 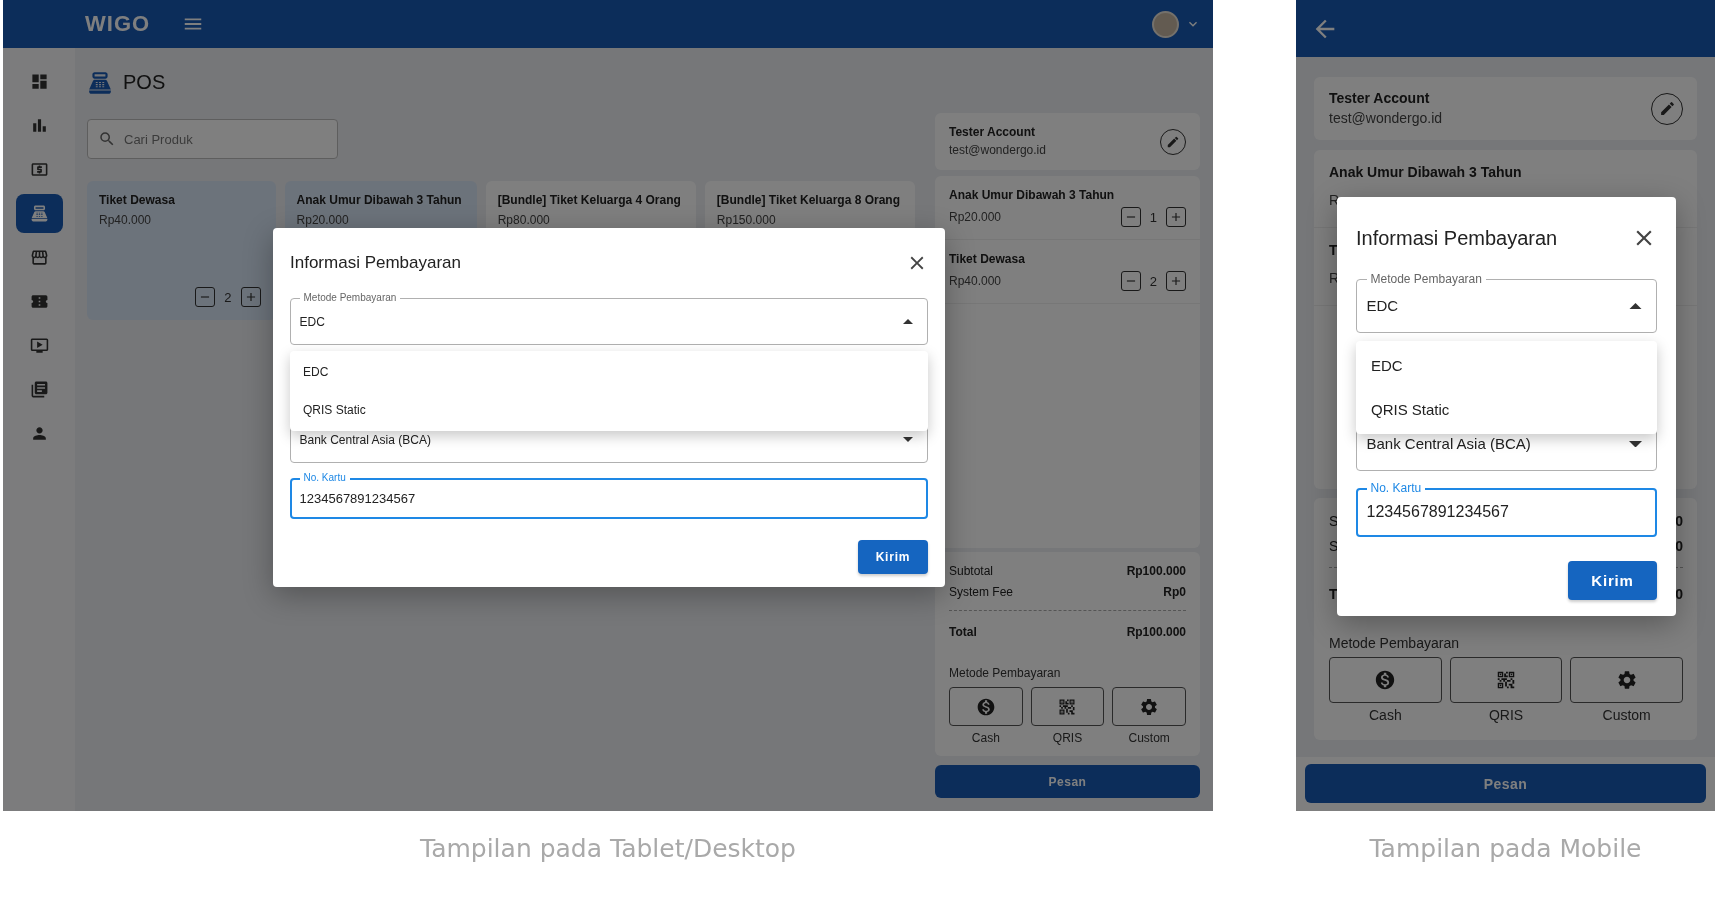 What do you see at coordinates (589, 200) in the screenshot?
I see `product-name: [Bundle] Tiket Keluarga 4 Orang` at bounding box center [589, 200].